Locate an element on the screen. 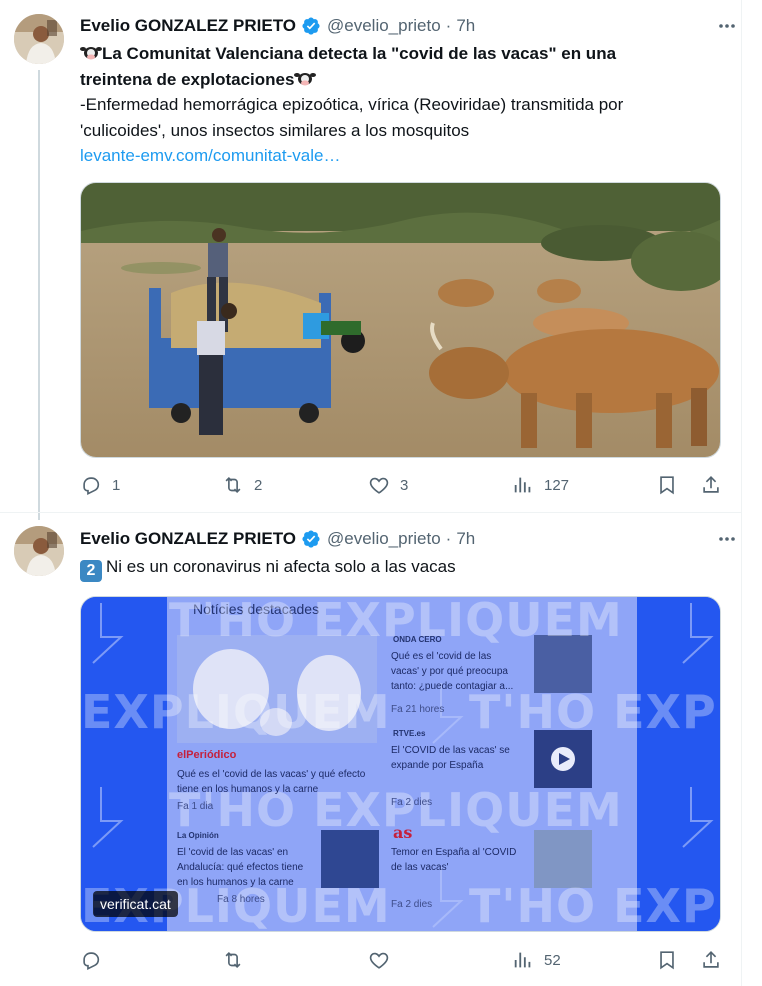 This screenshot has width=762, height=986. news-age: Fa 21 hores is located at coordinates (418, 709).